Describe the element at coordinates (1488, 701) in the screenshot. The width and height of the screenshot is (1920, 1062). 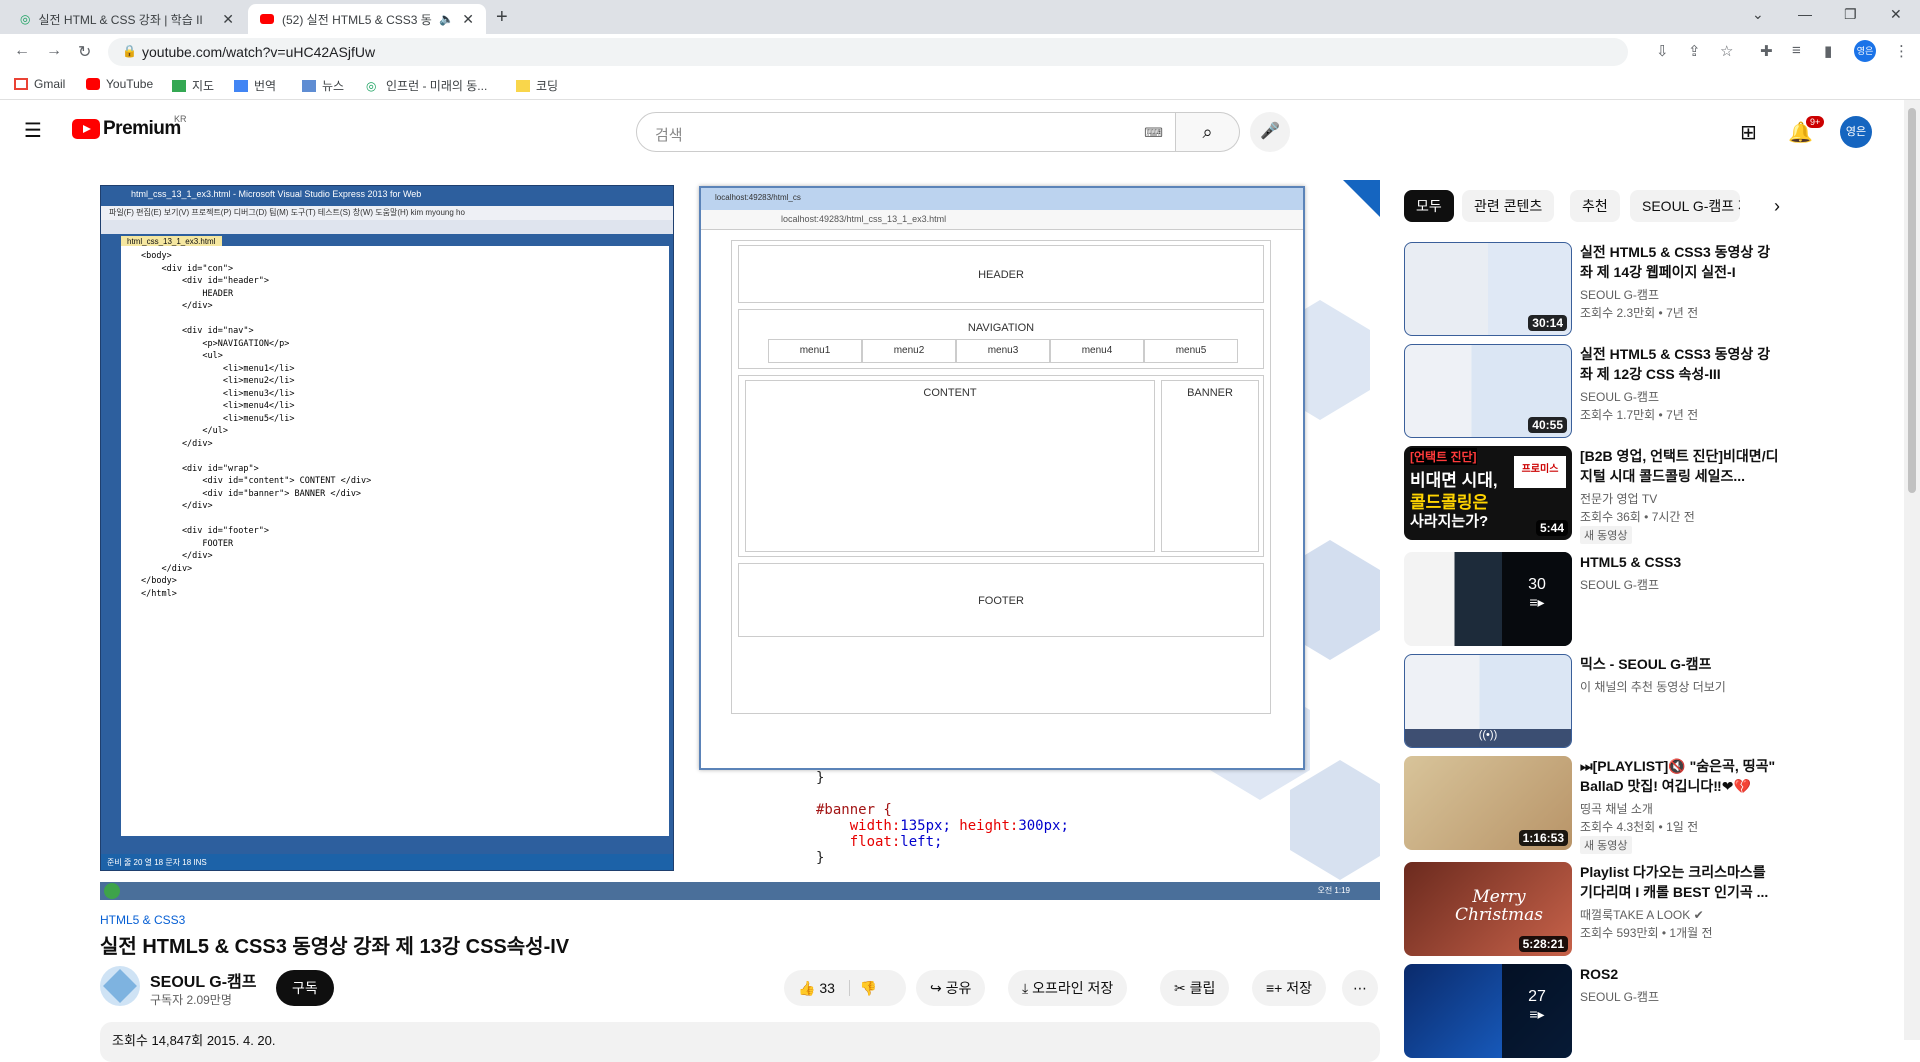
I see `rec-thumbnail: ((•))` at that location.